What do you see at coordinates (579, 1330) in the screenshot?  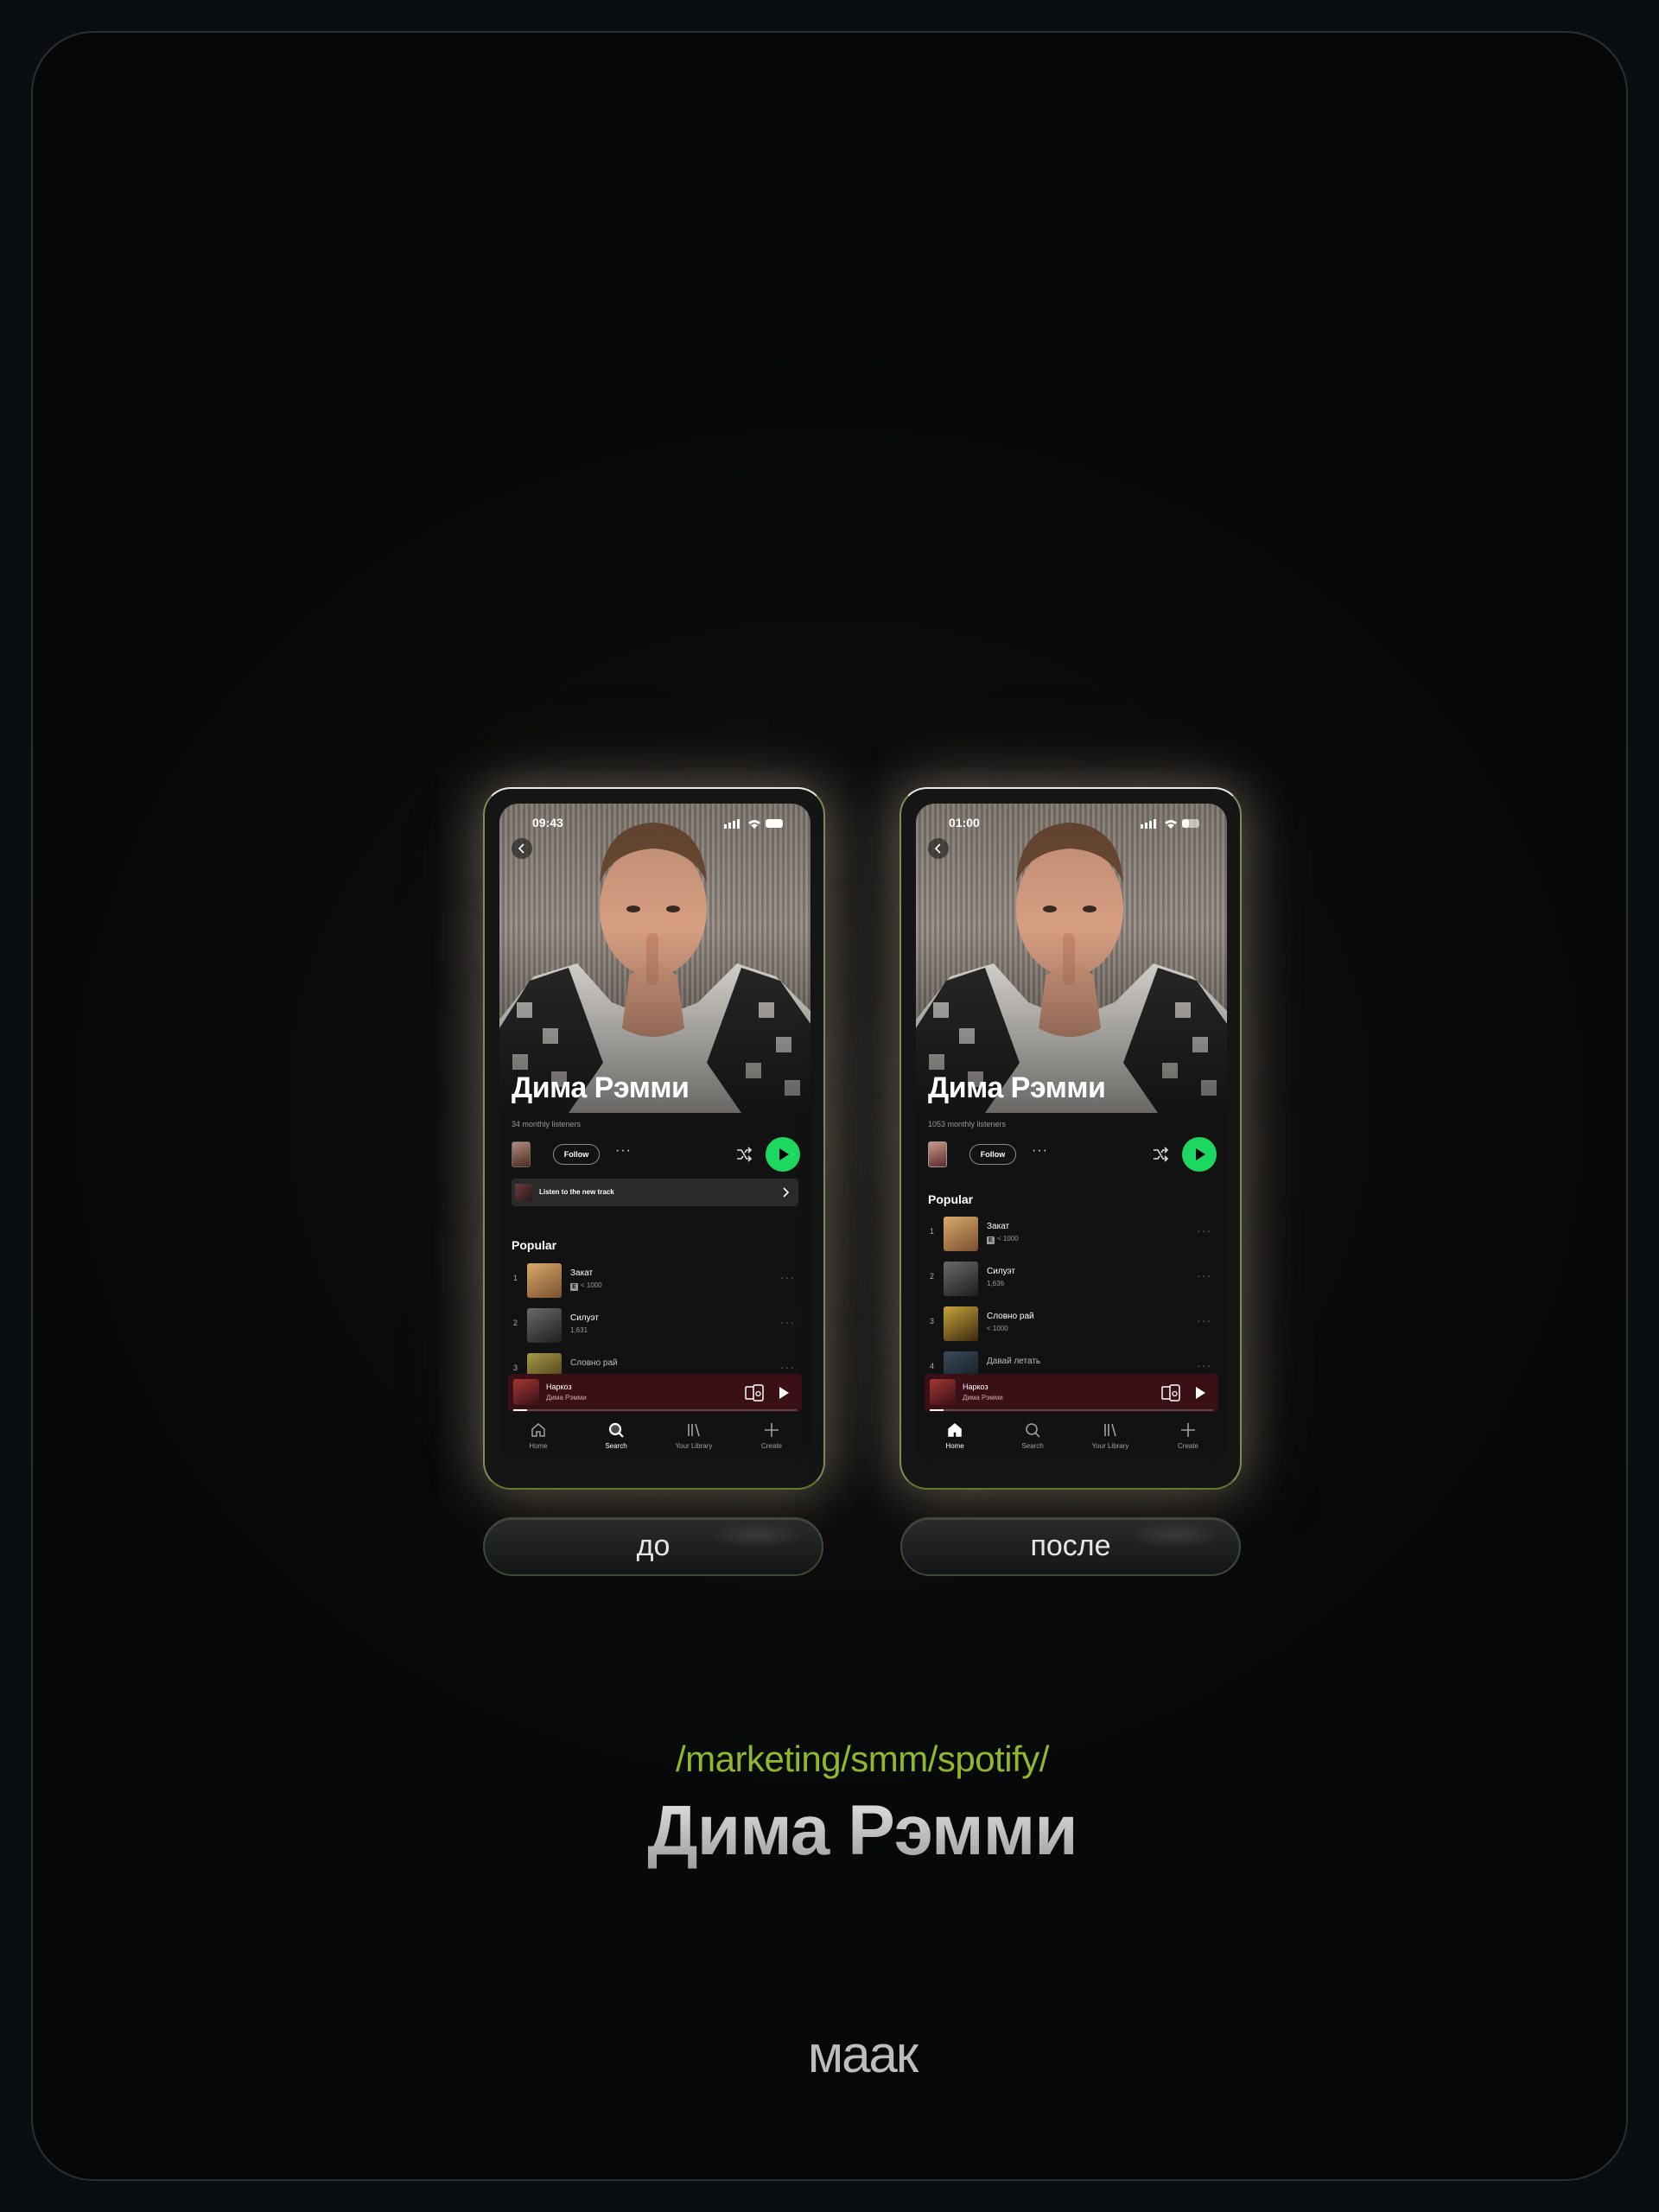 I see `track-plays: 1,631` at bounding box center [579, 1330].